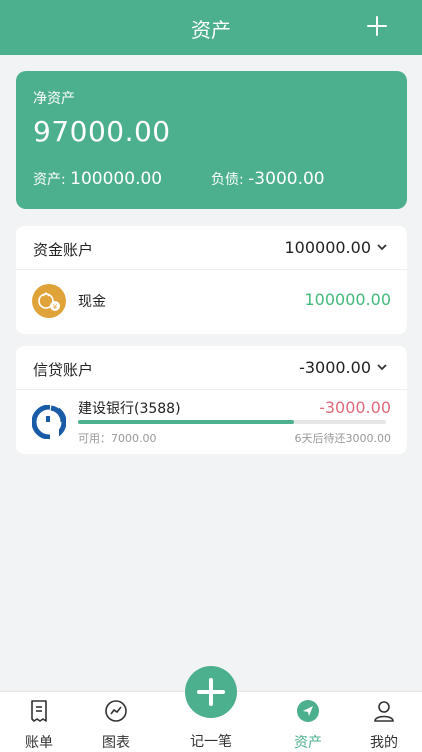  I want to click on fund-account-card: 资金账户 100000.00 ¥ 现金 100000.00, so click(211, 280).